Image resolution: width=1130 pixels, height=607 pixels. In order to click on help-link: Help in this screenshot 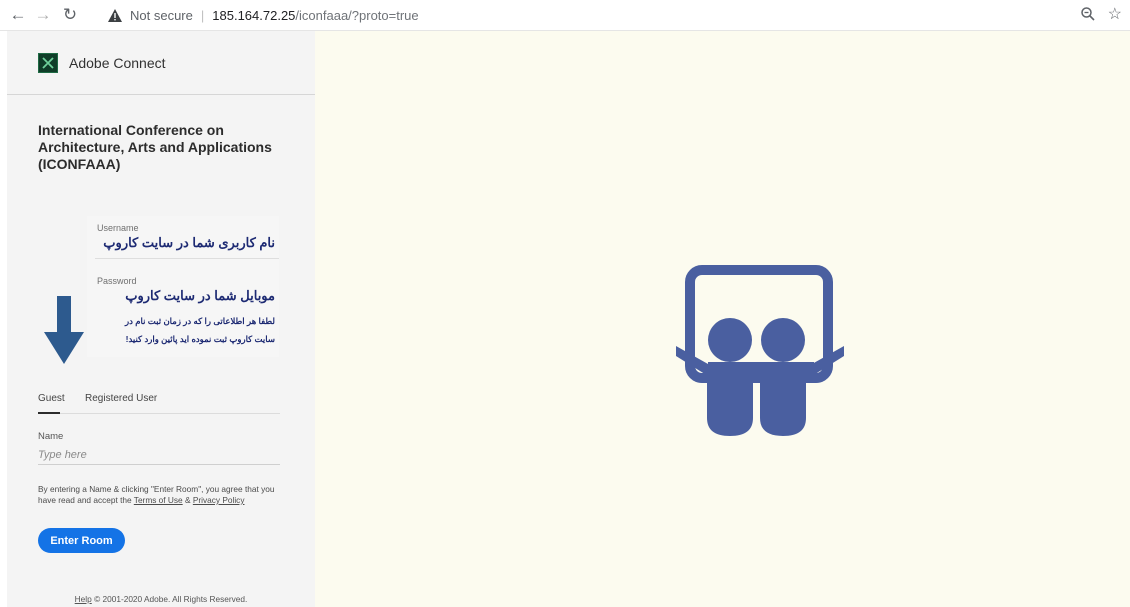, I will do `click(83, 599)`.